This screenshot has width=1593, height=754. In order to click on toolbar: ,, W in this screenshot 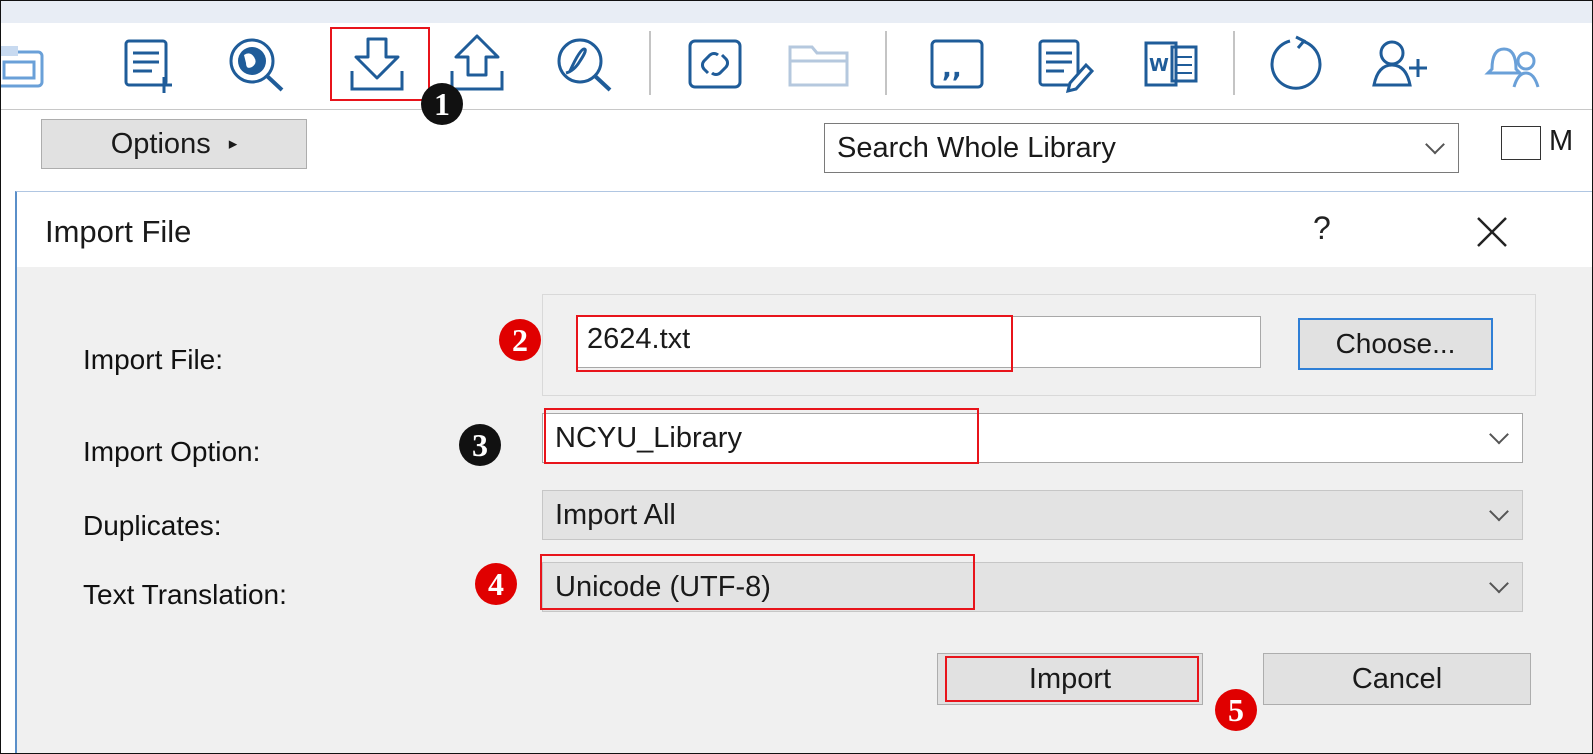, I will do `click(796, 55)`.